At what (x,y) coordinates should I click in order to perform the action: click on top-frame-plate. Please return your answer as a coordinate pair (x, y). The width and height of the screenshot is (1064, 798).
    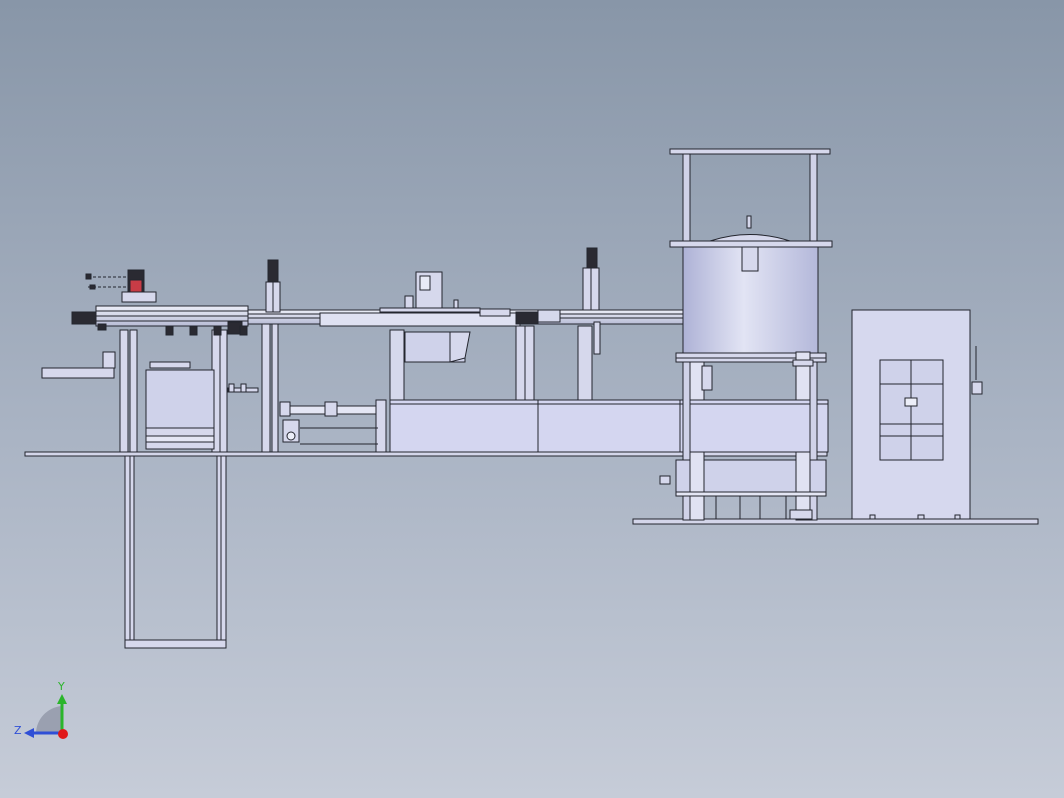
    Looking at the image, I should click on (750, 151).